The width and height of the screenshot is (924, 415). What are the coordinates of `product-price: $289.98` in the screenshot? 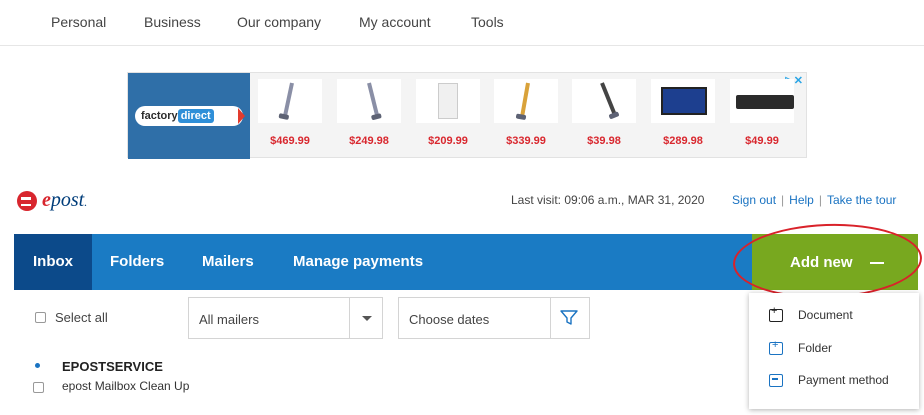 It's located at (683, 141).